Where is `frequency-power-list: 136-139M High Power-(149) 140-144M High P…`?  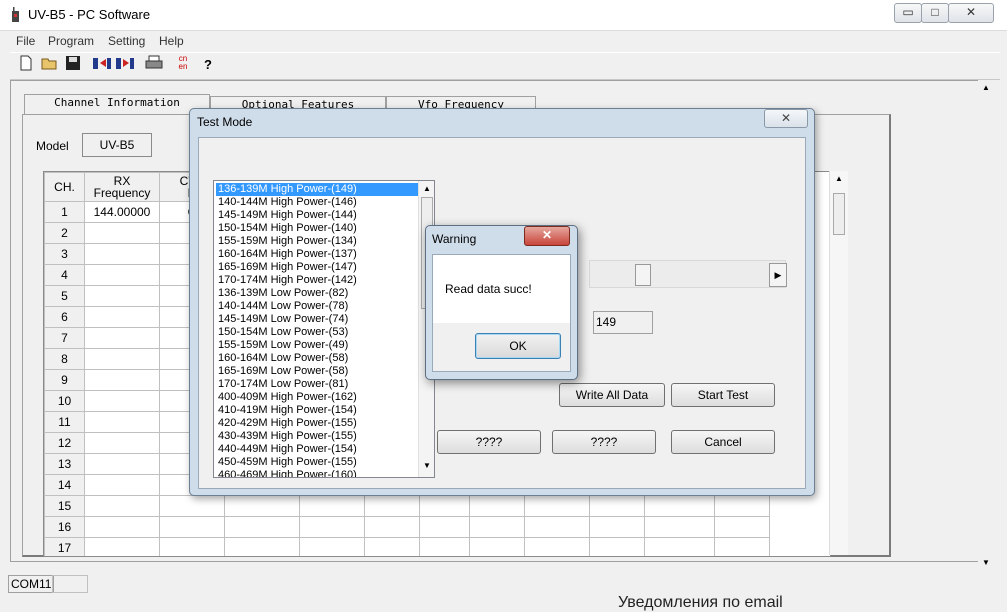
frequency-power-list: 136-139M High Power-(149) 140-144M High P… is located at coordinates (324, 329).